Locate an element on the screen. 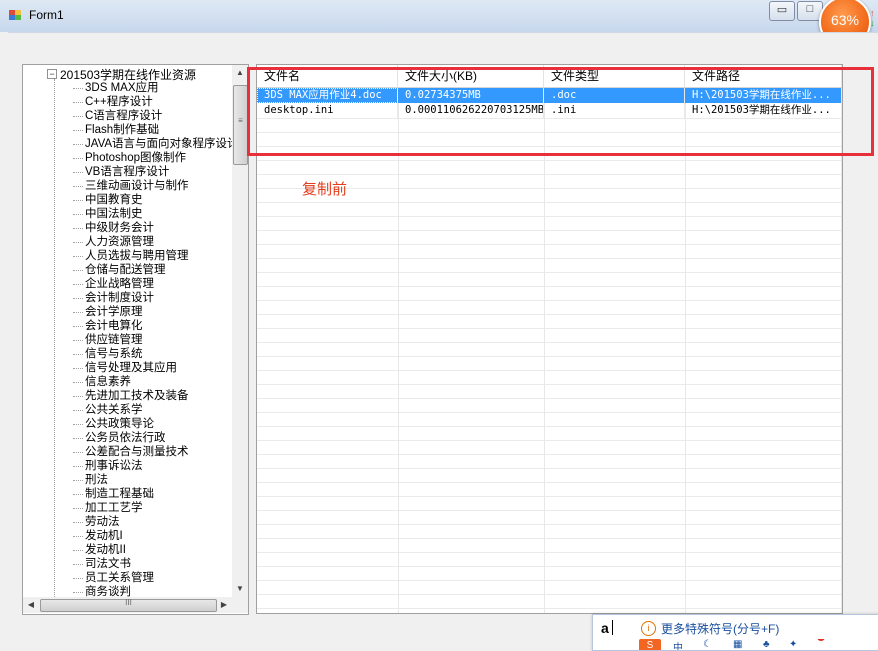  tree-node: 先进加工技术及装备 is located at coordinates (131, 396).